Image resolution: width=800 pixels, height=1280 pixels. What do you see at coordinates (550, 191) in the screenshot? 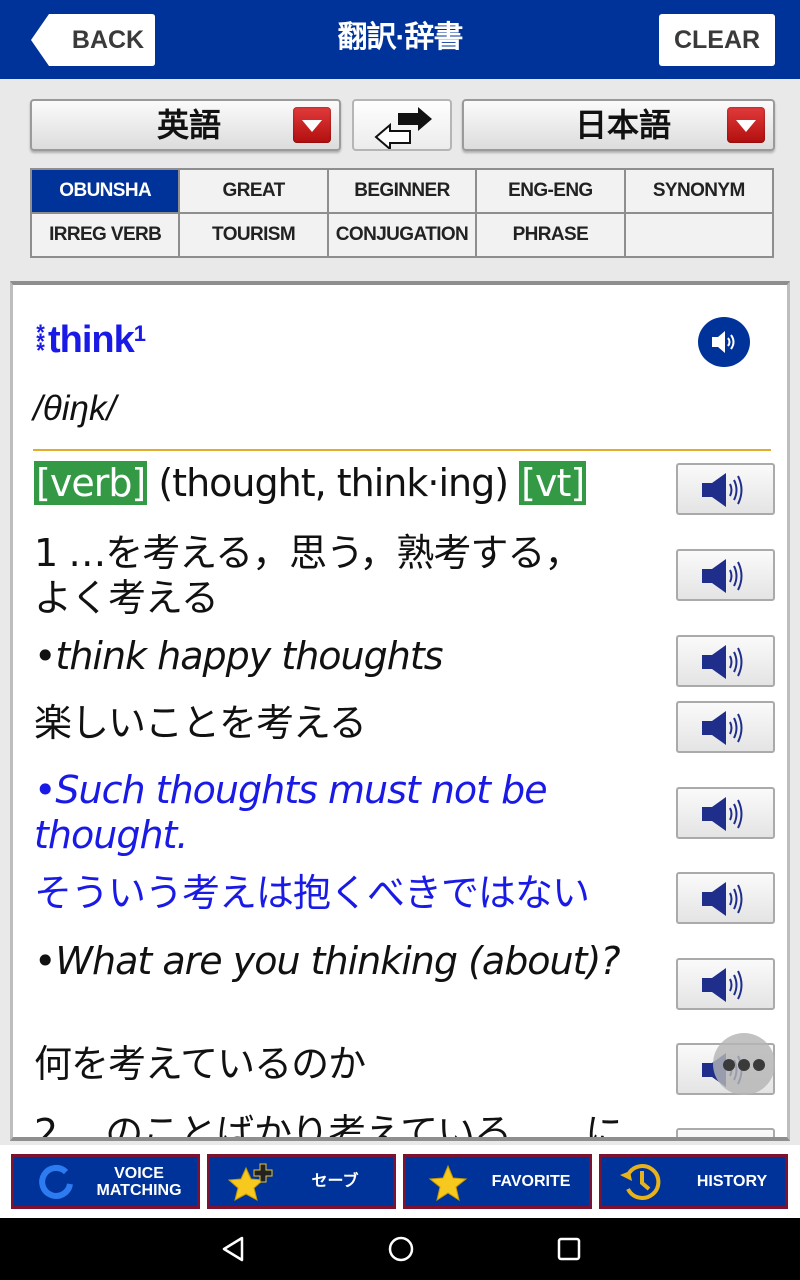
I see `tab-eng-eng: ENG-ENG` at bounding box center [550, 191].